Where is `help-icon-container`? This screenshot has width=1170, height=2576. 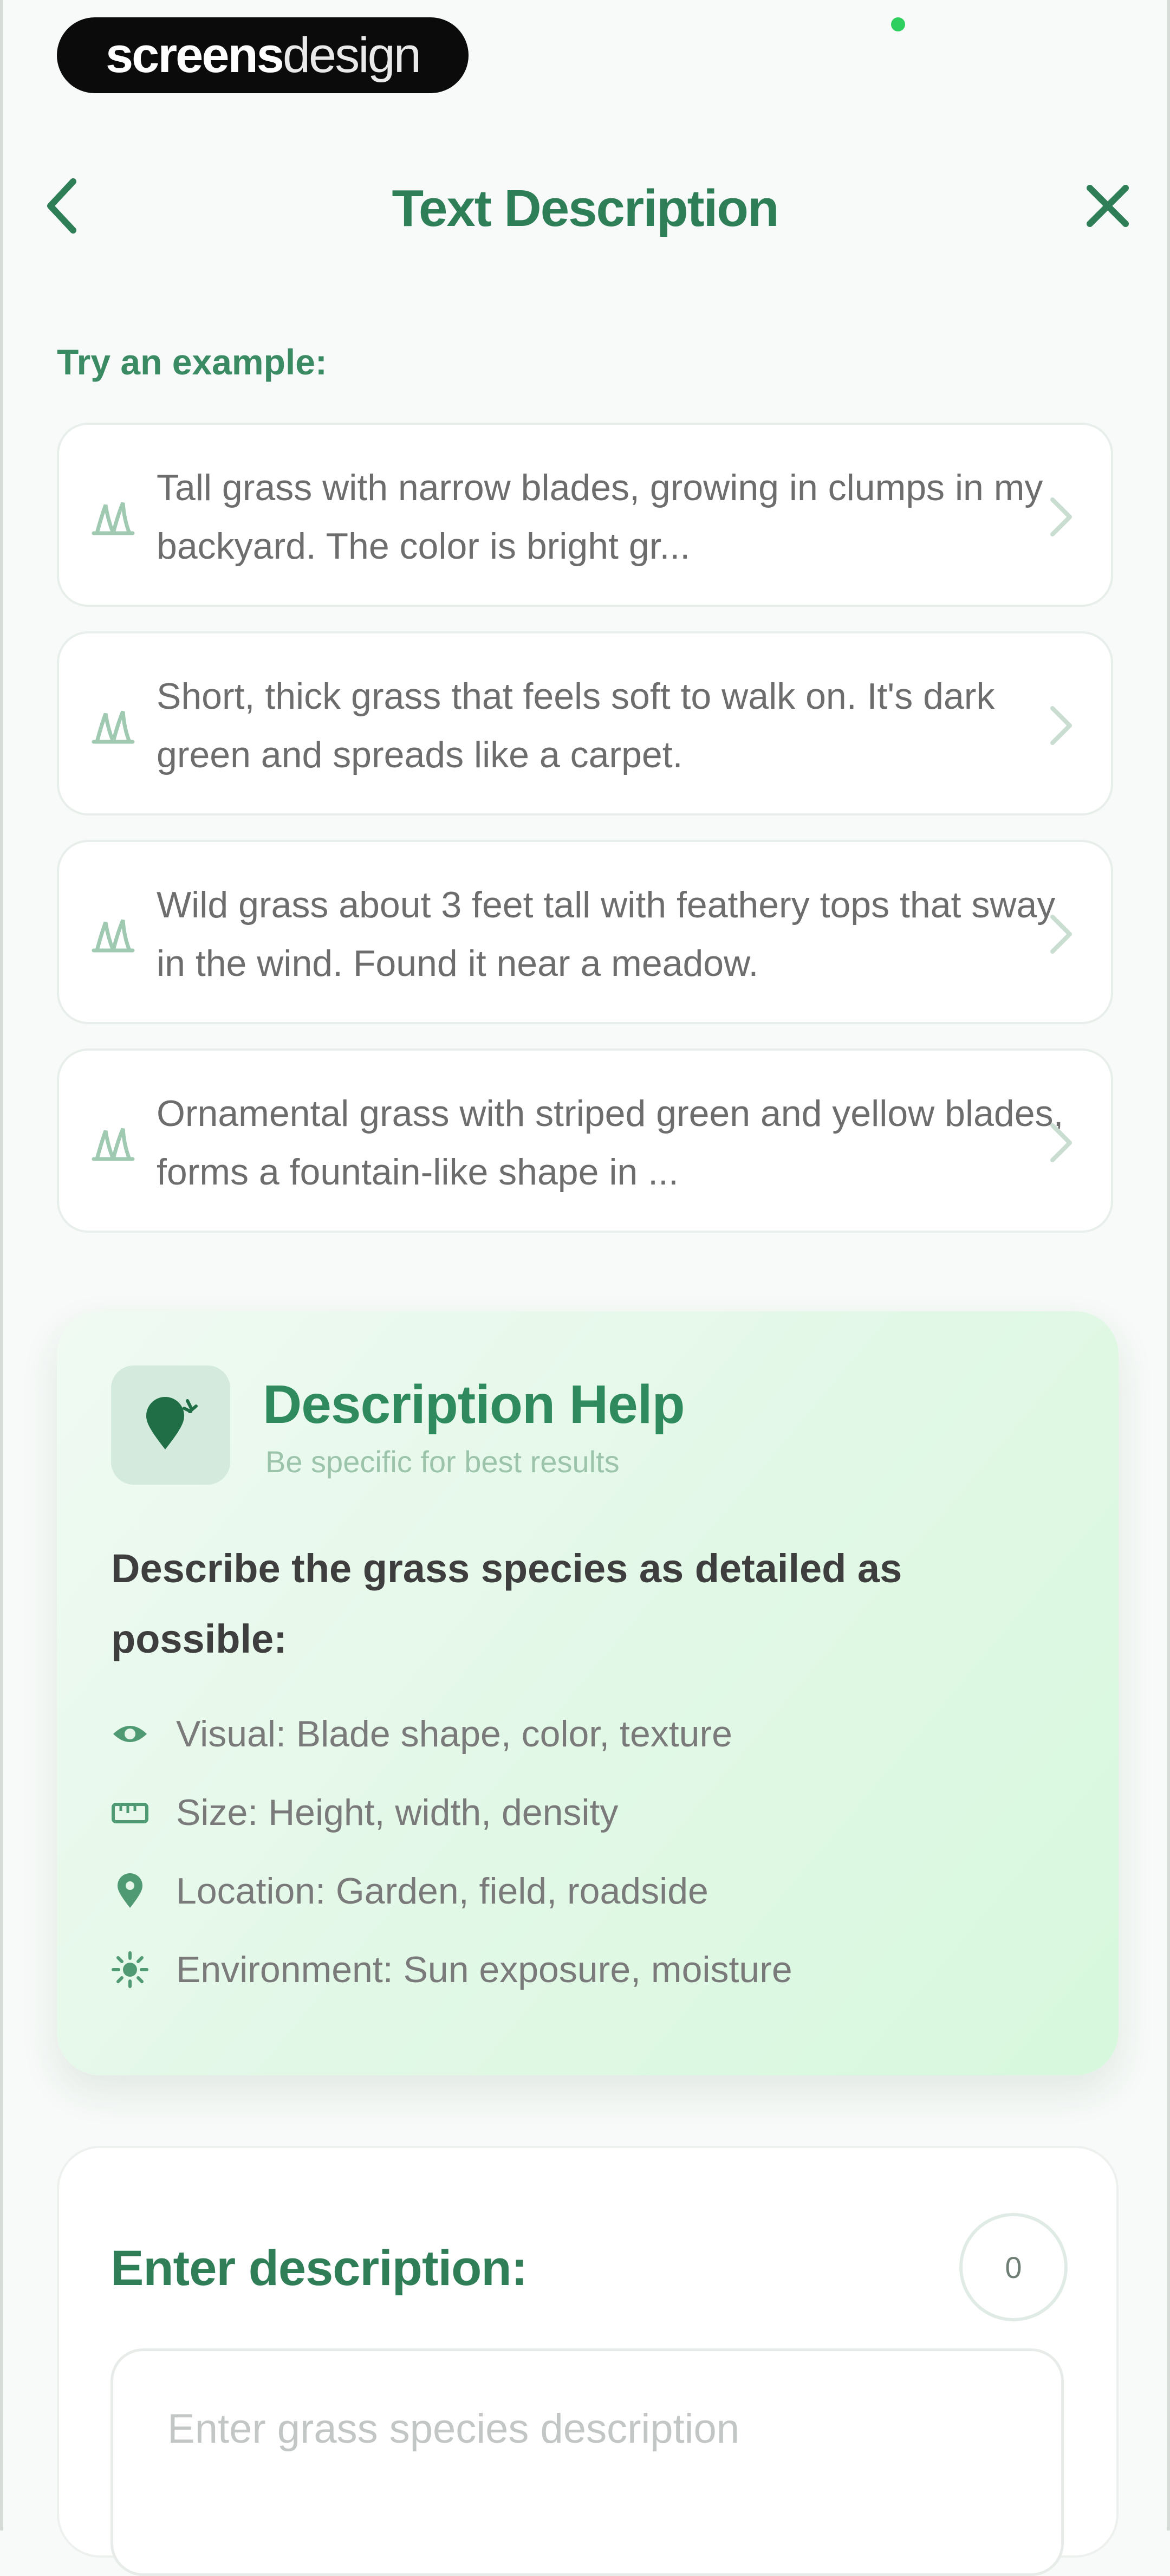
help-icon-container is located at coordinates (170, 1425).